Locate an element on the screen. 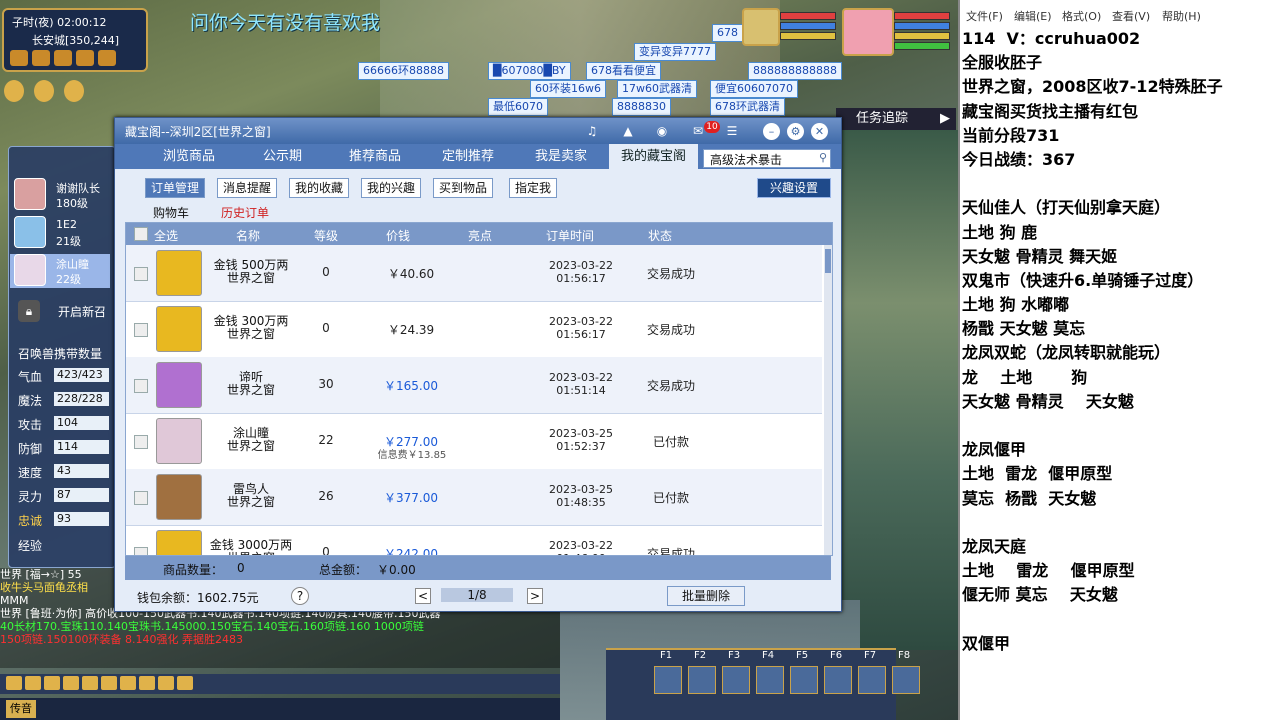 The image size is (1280, 720). overhead-name-tag: 17w60武器清 is located at coordinates (657, 89).